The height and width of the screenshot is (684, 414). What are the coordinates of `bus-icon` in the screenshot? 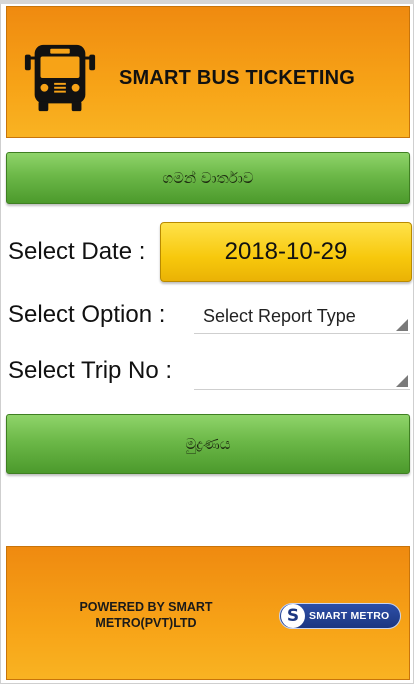 It's located at (60, 78).